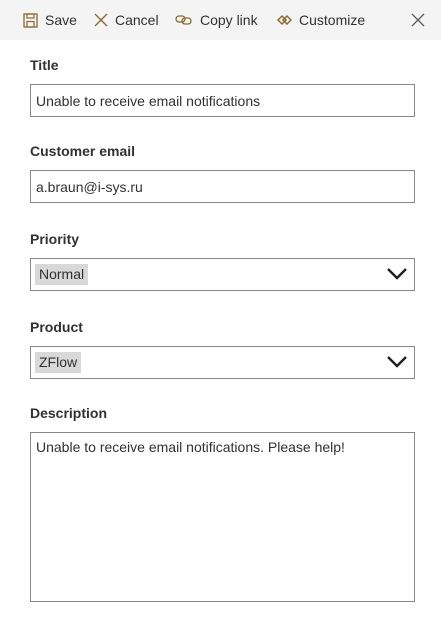 The height and width of the screenshot is (633, 441). I want to click on link-icon, so click(184, 20).